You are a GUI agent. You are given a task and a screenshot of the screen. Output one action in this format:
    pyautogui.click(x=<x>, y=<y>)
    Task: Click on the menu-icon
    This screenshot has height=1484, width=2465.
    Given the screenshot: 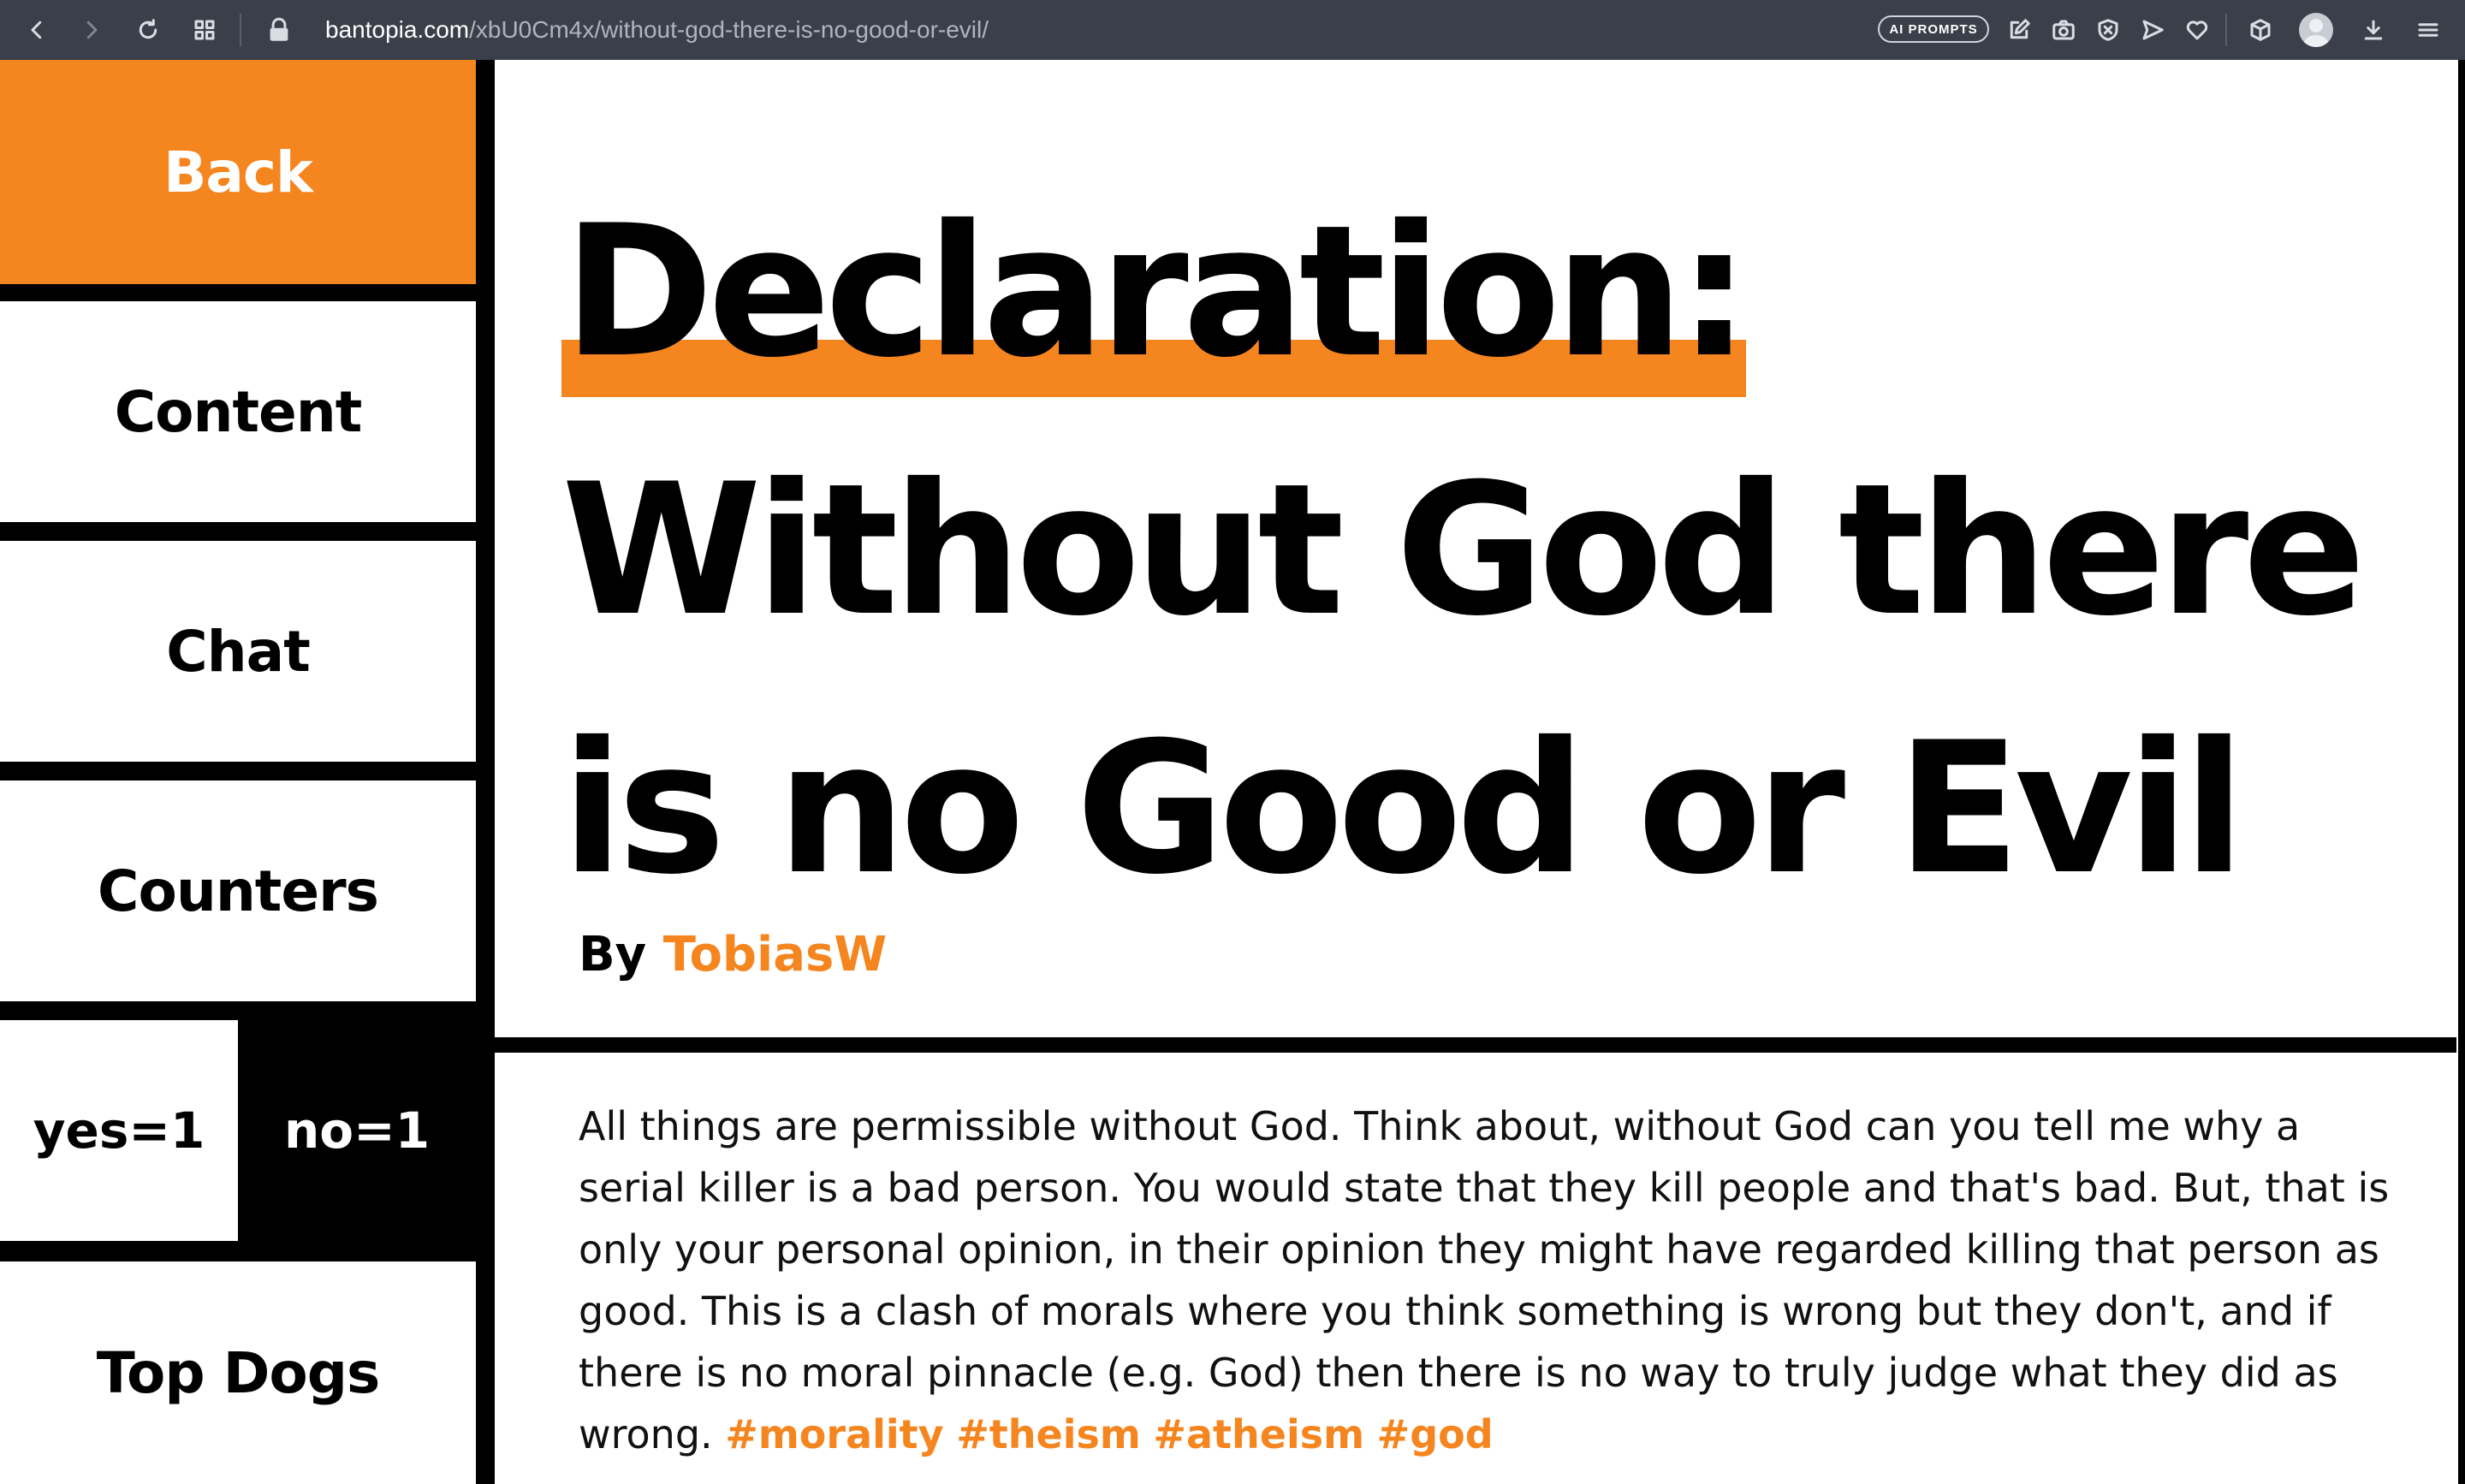 What is the action you would take?
    pyautogui.click(x=2428, y=30)
    